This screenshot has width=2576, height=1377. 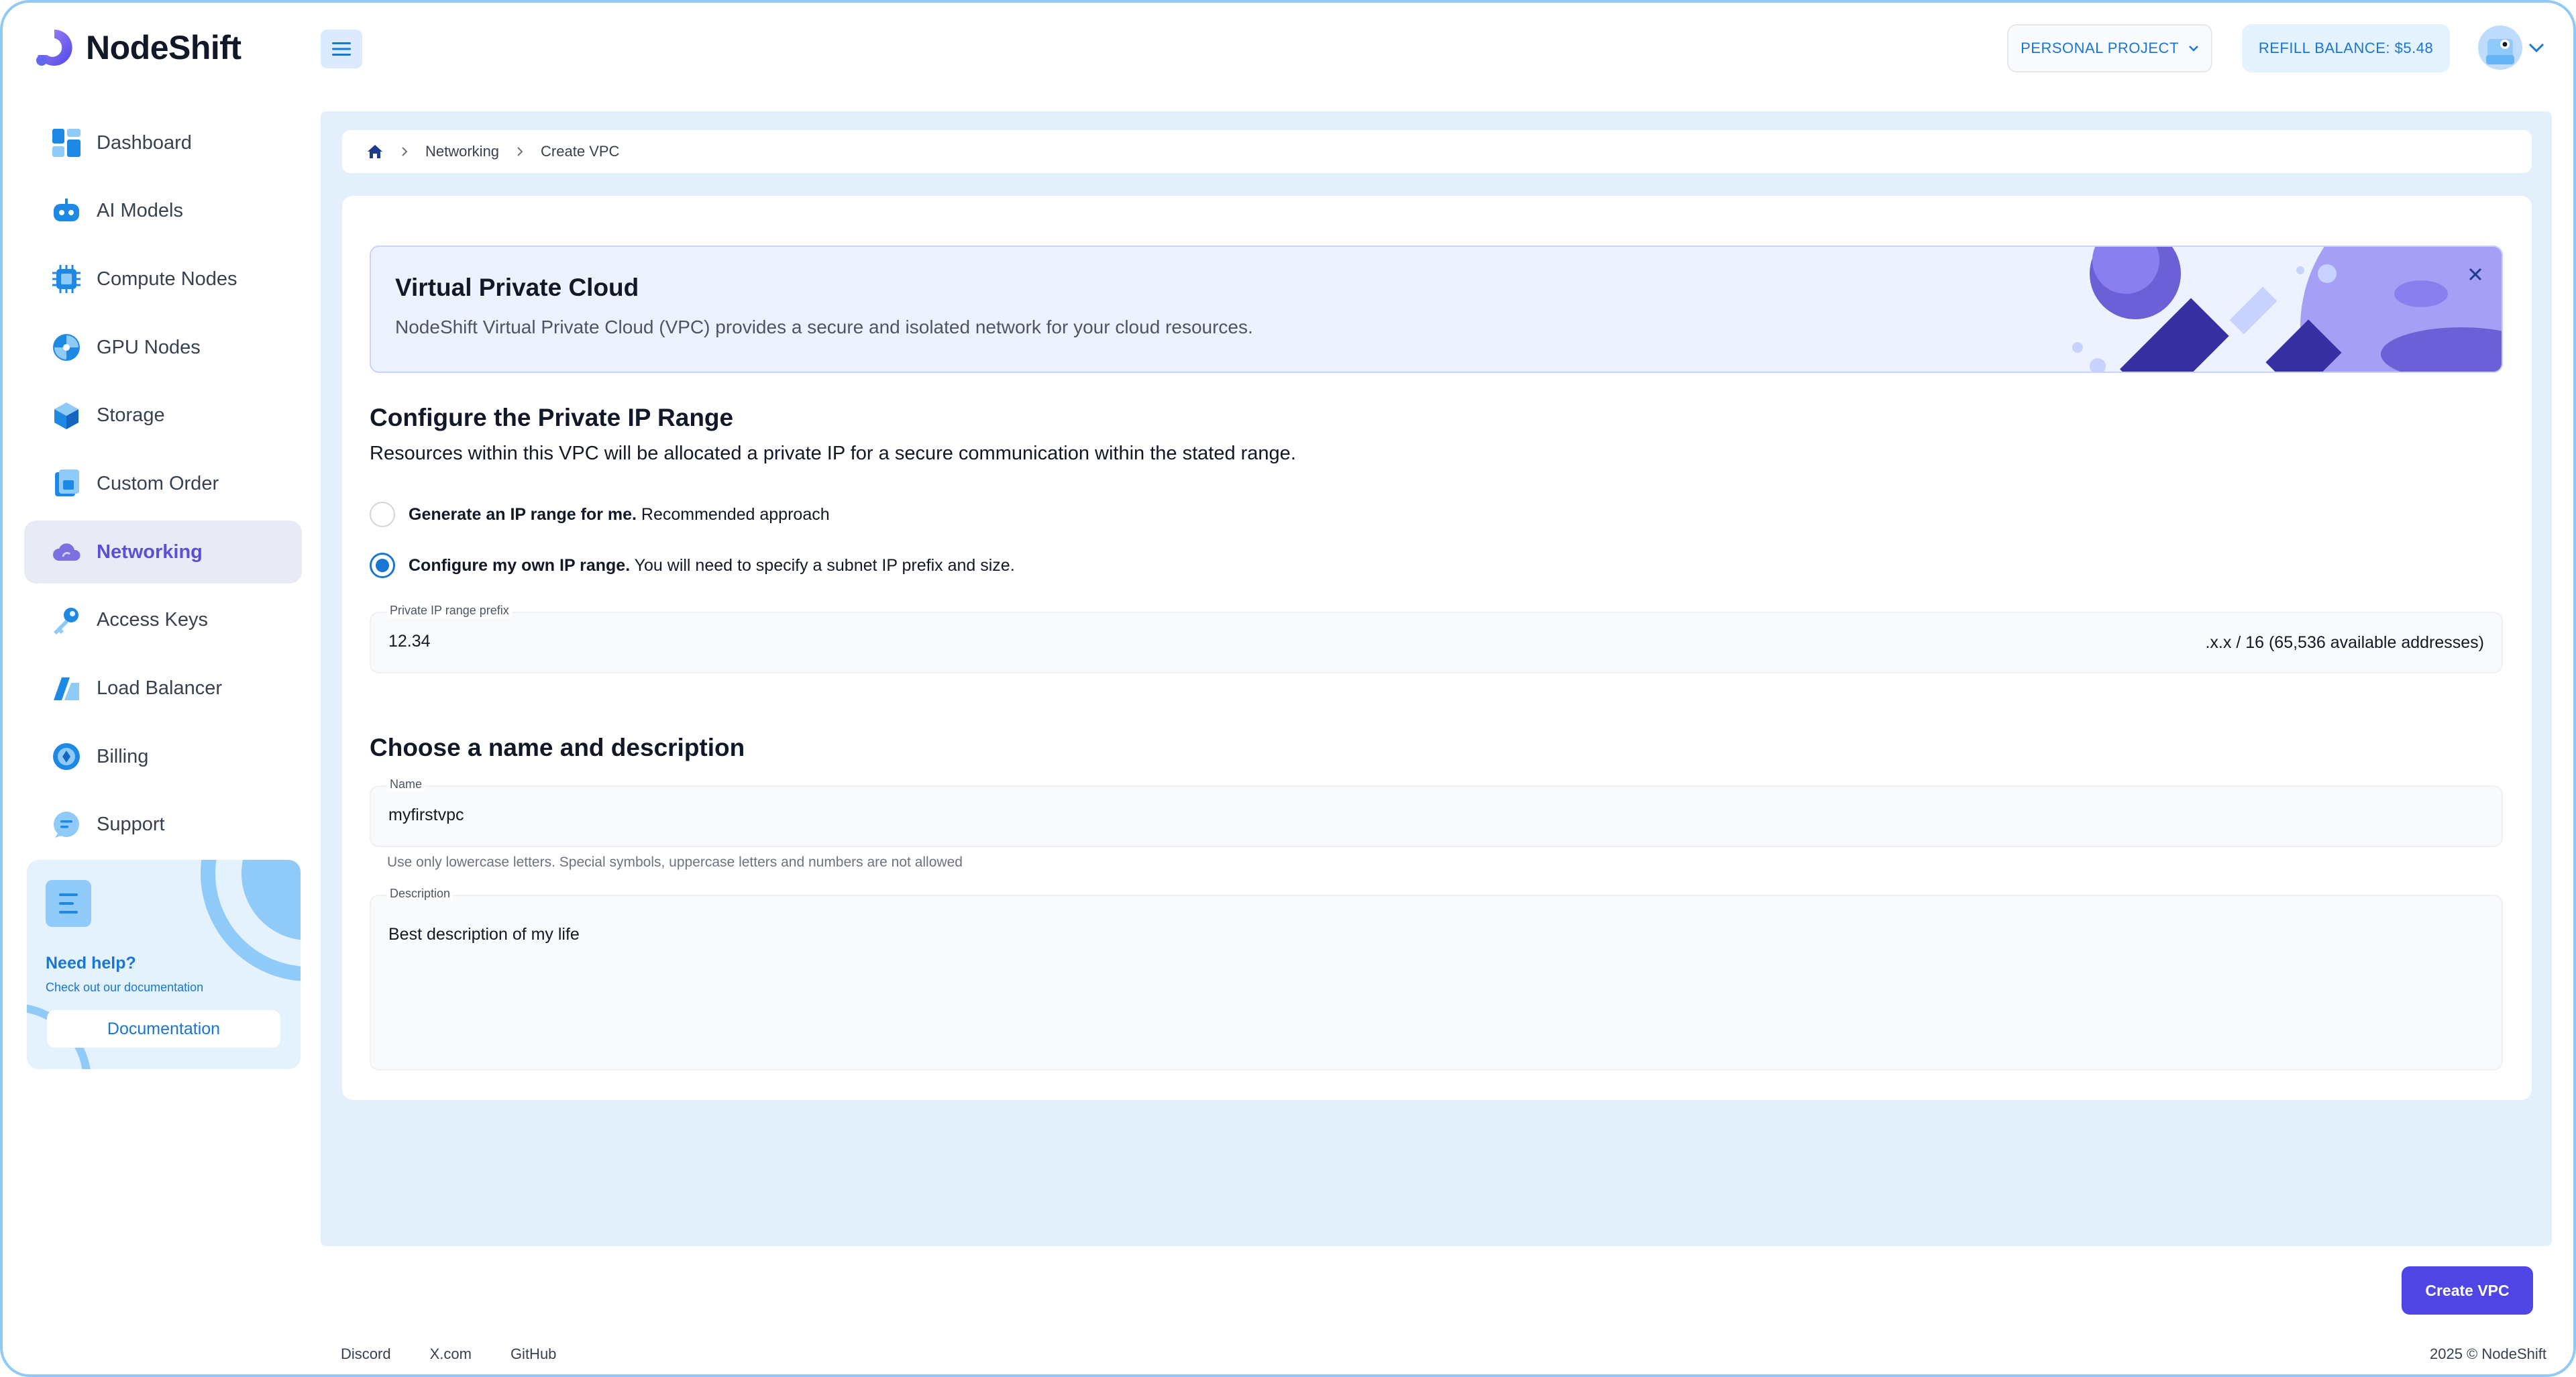 What do you see at coordinates (375, 152) in the screenshot?
I see `home-icon` at bounding box center [375, 152].